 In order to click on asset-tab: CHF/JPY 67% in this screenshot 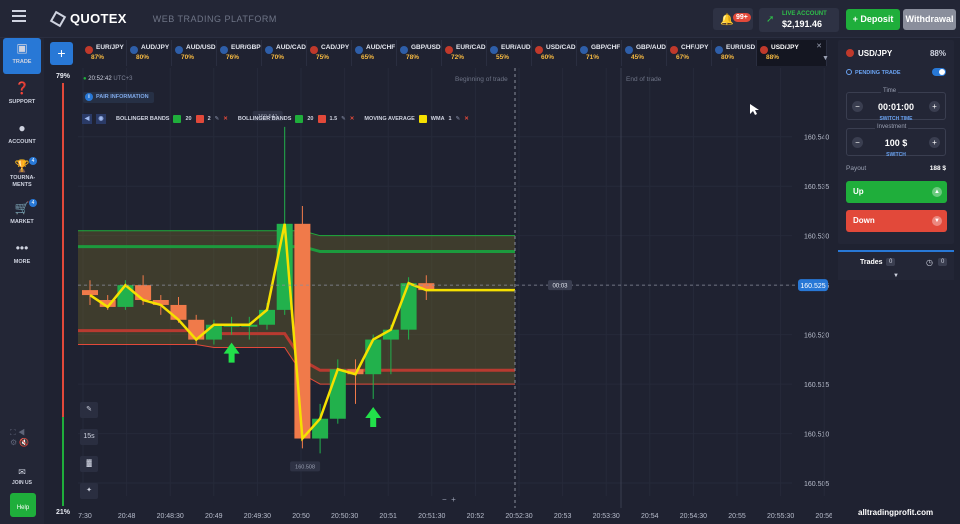, I will do `click(689, 53)`.